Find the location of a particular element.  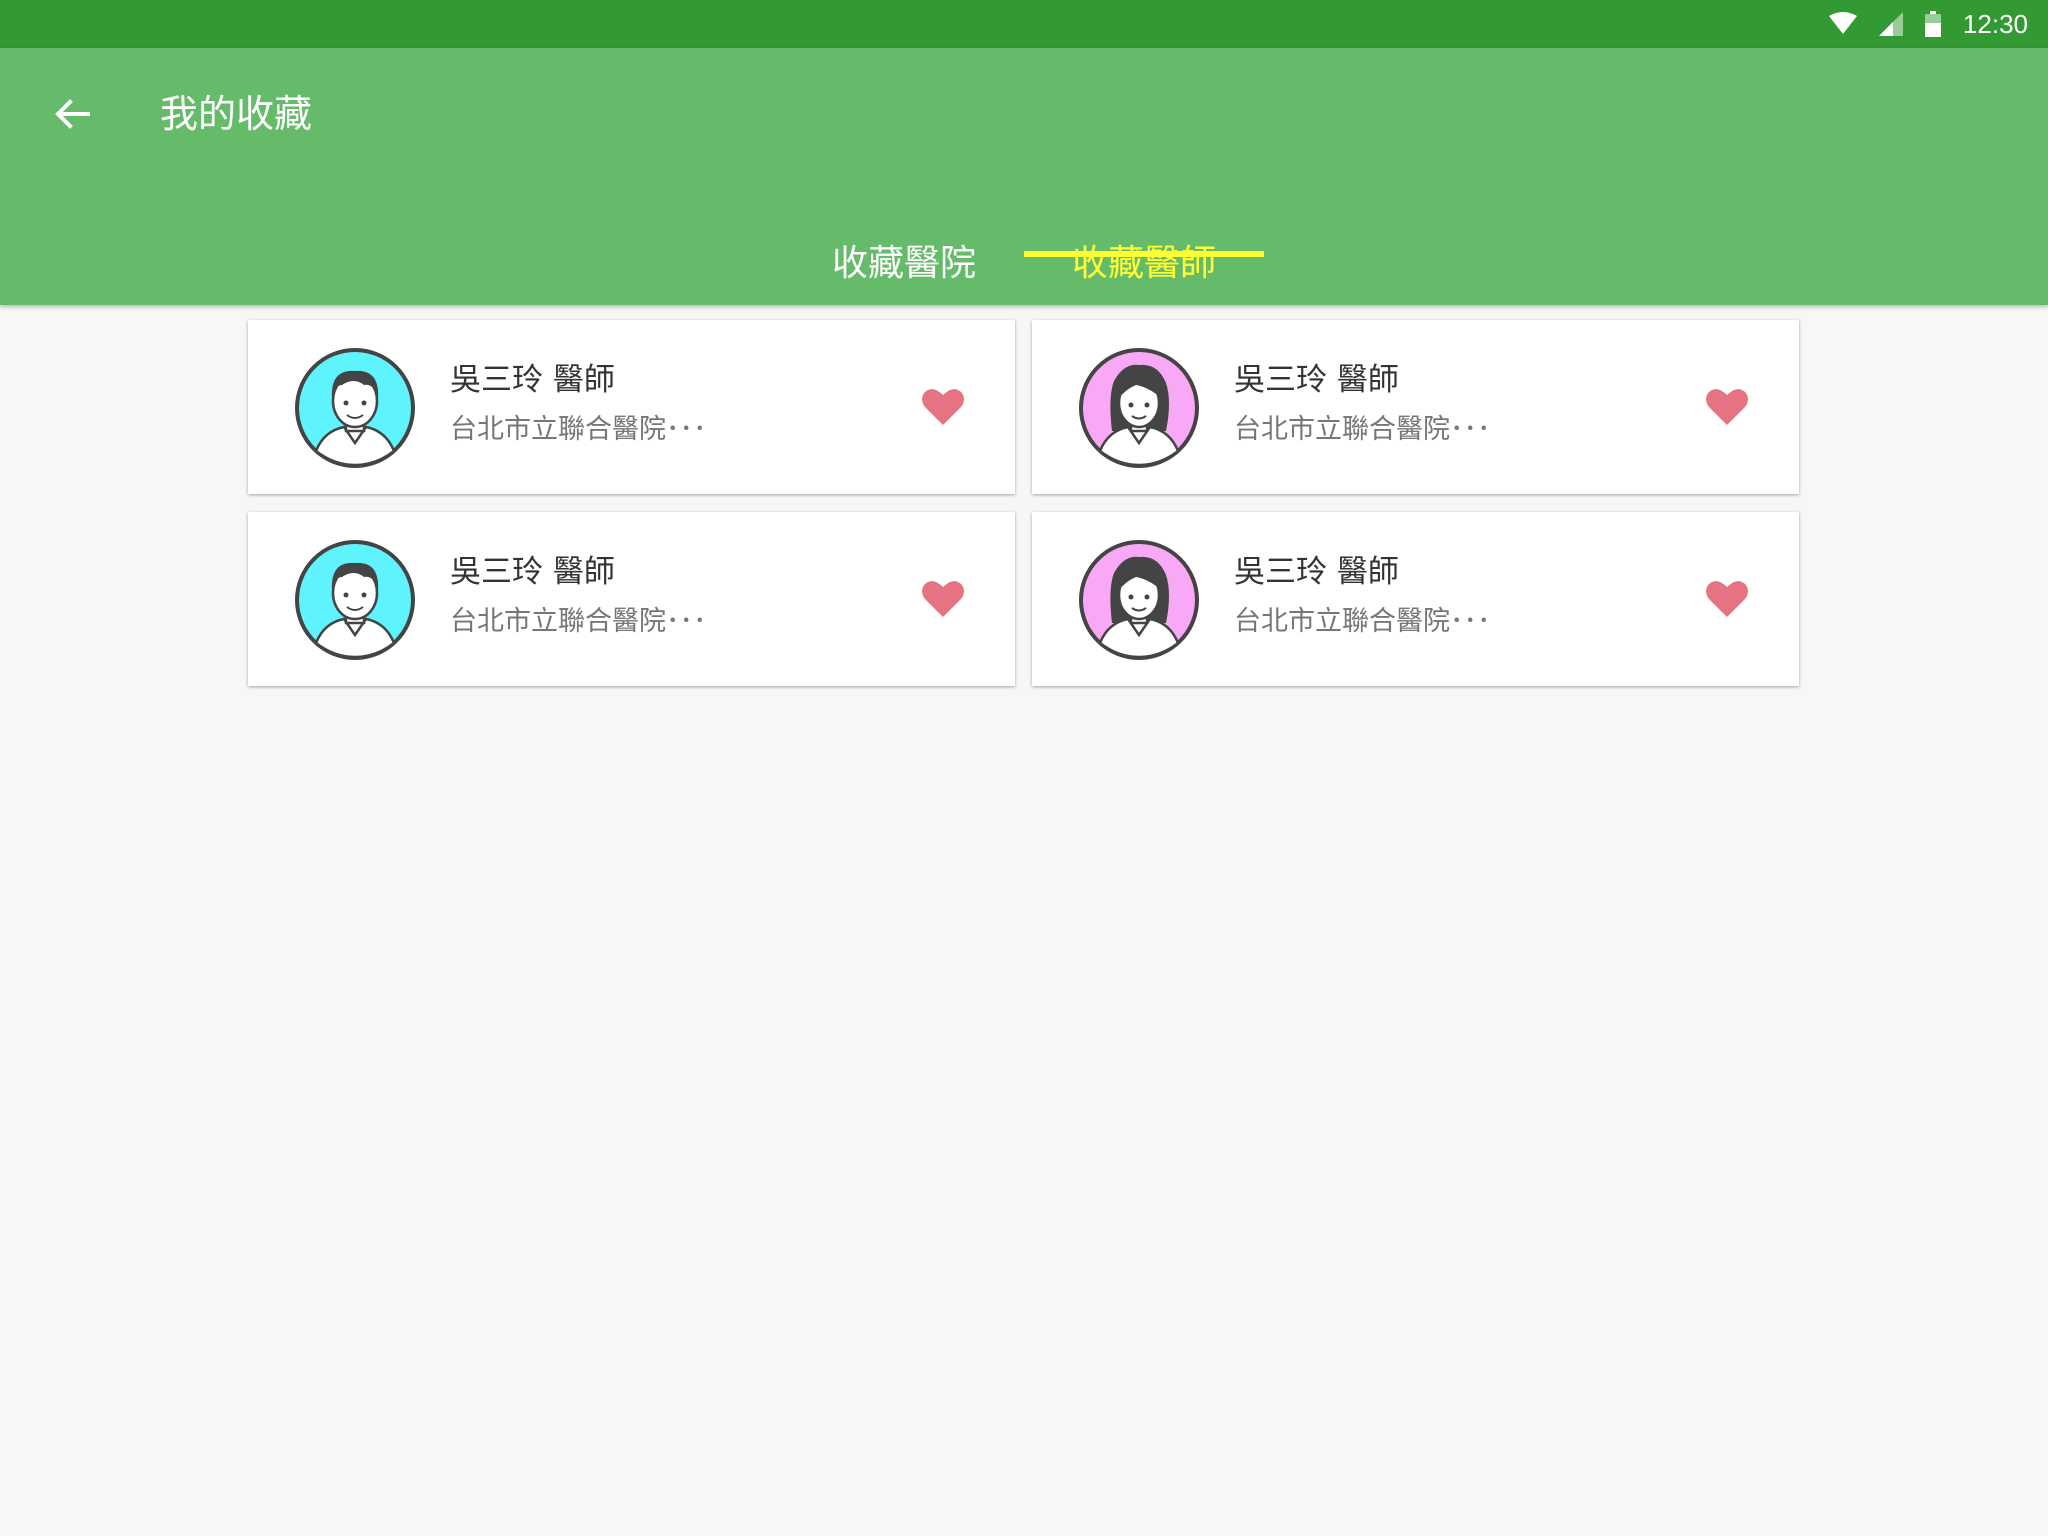

status-bar: 12:30 is located at coordinates (1024, 24).